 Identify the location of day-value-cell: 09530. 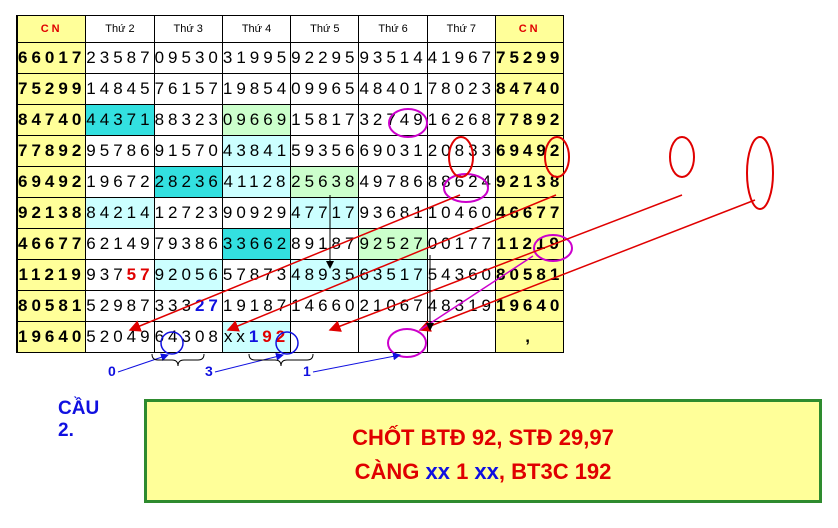
(188, 58).